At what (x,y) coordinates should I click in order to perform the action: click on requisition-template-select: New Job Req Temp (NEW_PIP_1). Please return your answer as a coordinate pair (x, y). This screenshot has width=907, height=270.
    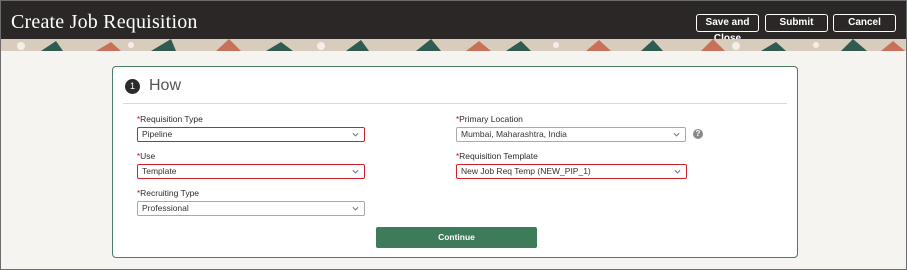
    Looking at the image, I should click on (571, 171).